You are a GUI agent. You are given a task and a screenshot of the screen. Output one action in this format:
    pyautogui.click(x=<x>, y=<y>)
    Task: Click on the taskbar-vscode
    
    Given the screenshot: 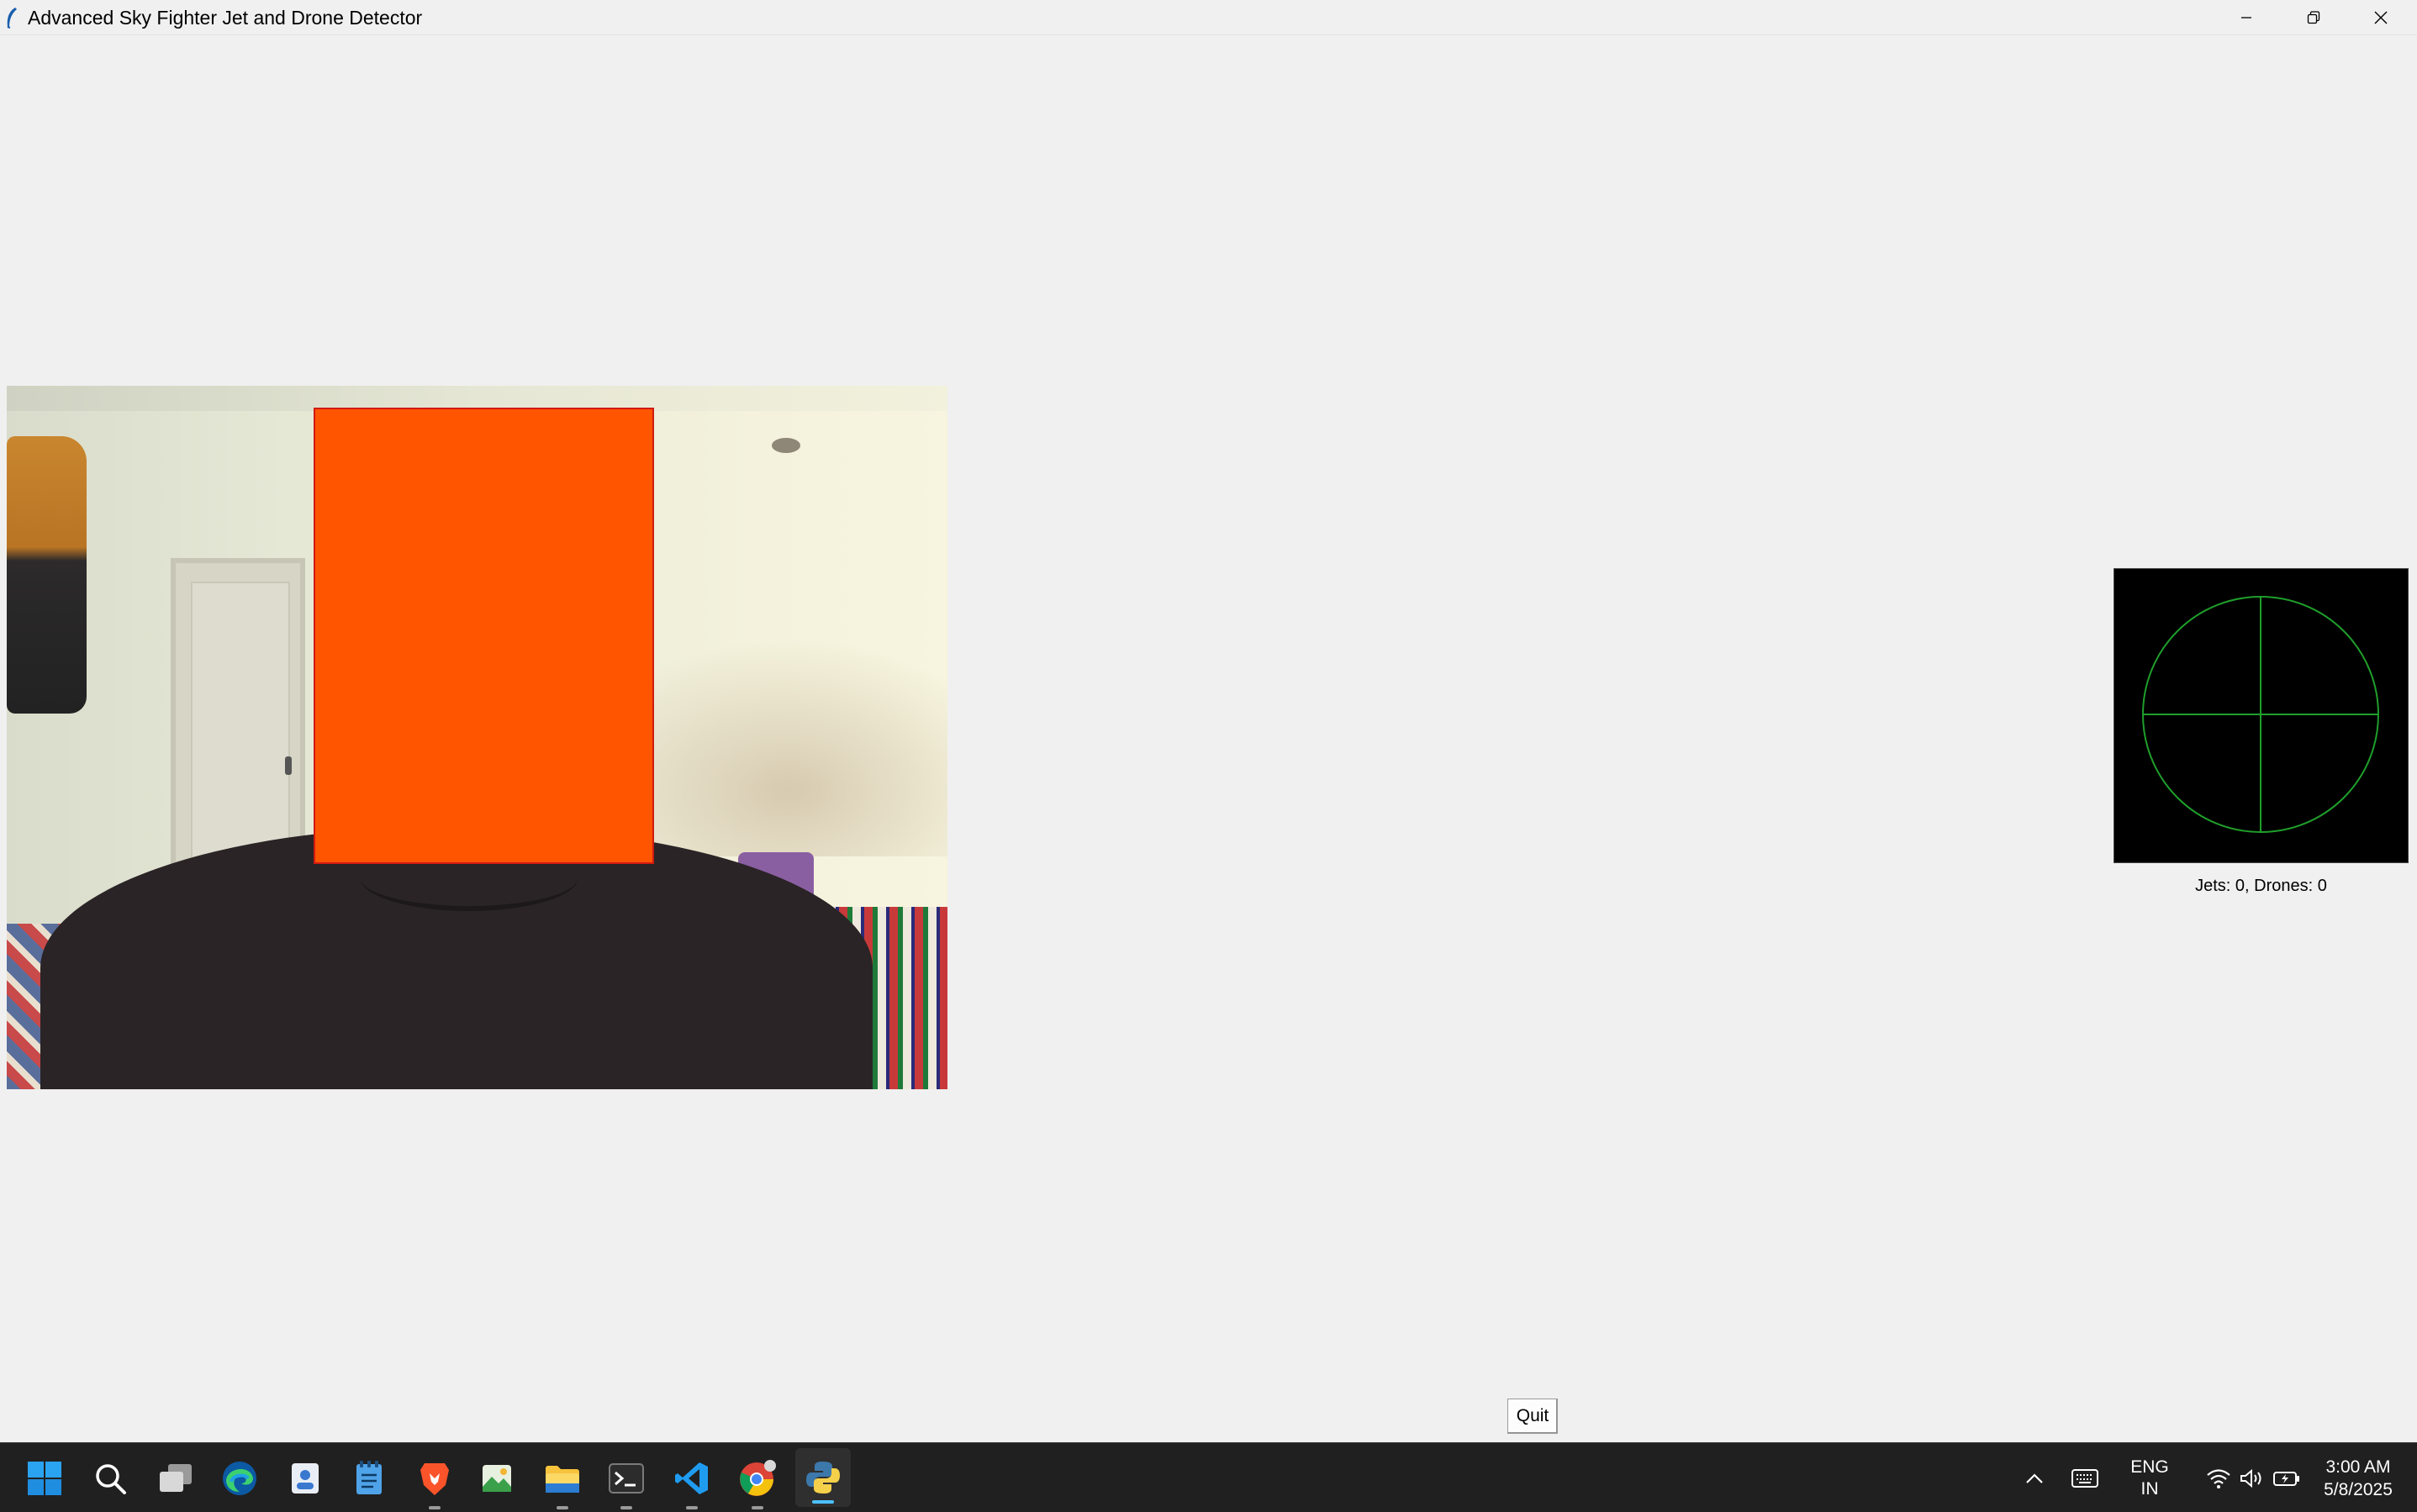 What is the action you would take?
    pyautogui.click(x=692, y=1477)
    